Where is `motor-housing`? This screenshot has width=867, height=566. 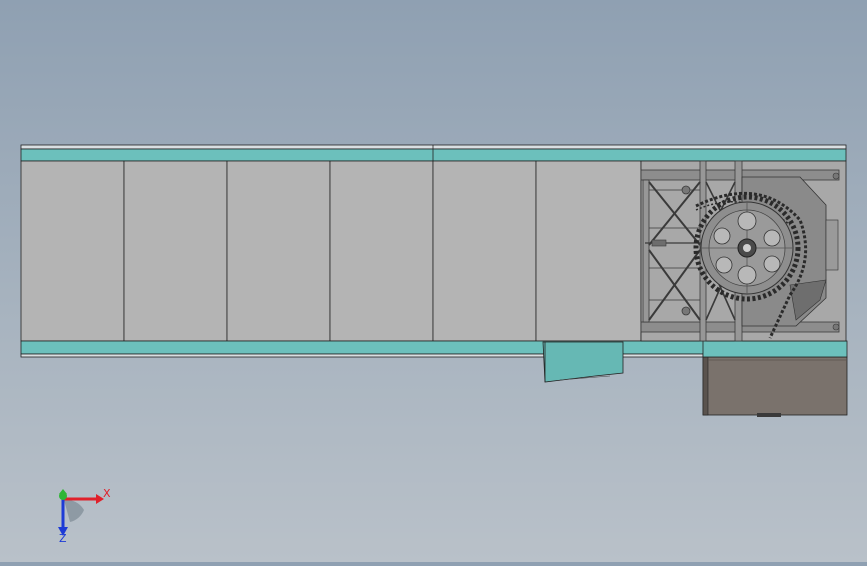
motor-housing is located at coordinates (775, 386).